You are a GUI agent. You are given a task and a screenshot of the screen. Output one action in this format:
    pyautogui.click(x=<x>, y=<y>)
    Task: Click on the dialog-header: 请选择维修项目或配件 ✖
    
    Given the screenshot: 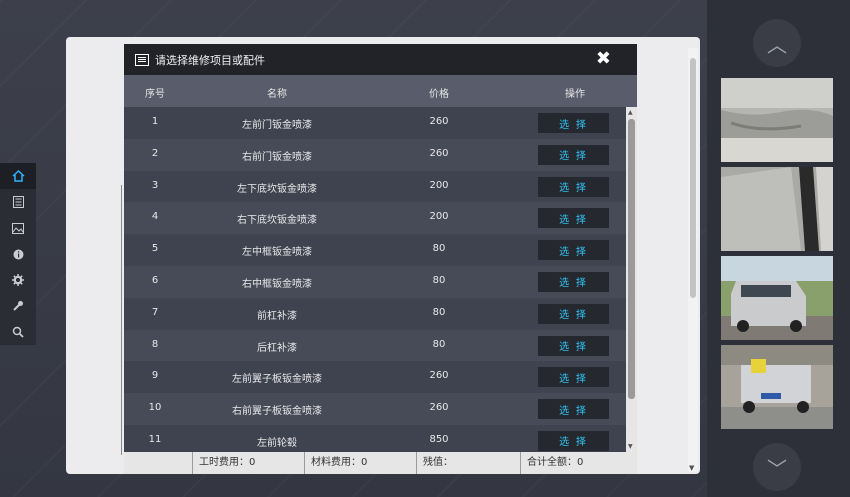 What is the action you would take?
    pyautogui.click(x=380, y=59)
    